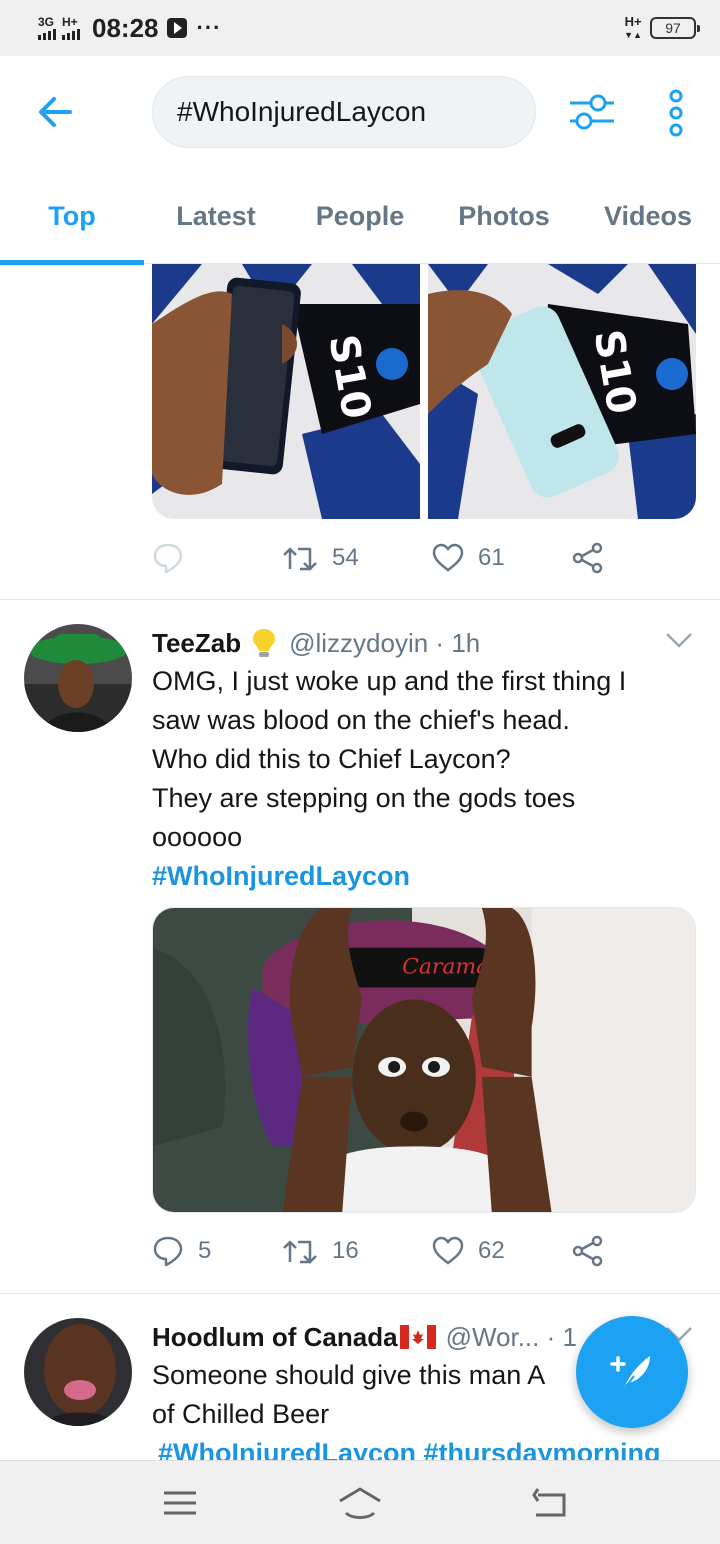 This screenshot has width=720, height=1544. What do you see at coordinates (550, 1503) in the screenshot?
I see `back-nav-icon` at bounding box center [550, 1503].